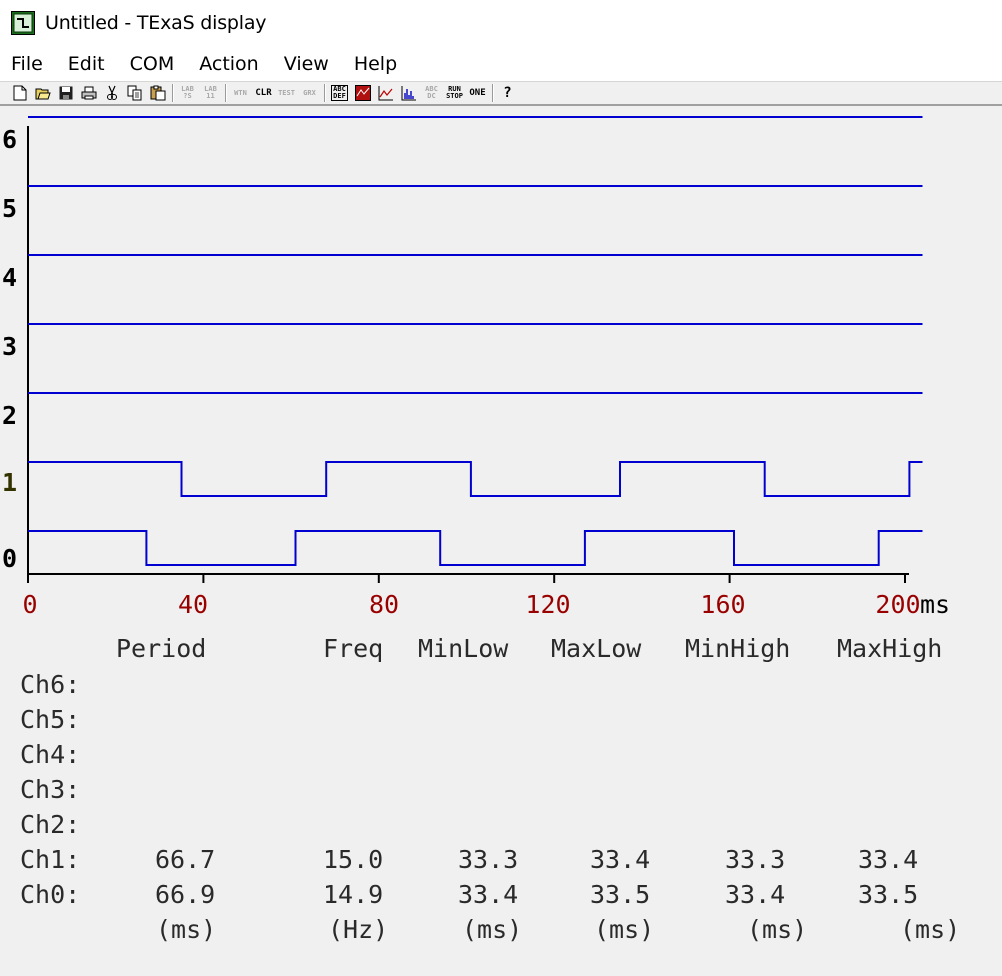  What do you see at coordinates (185, 859) in the screenshot?
I see `stats-value: 66.7` at bounding box center [185, 859].